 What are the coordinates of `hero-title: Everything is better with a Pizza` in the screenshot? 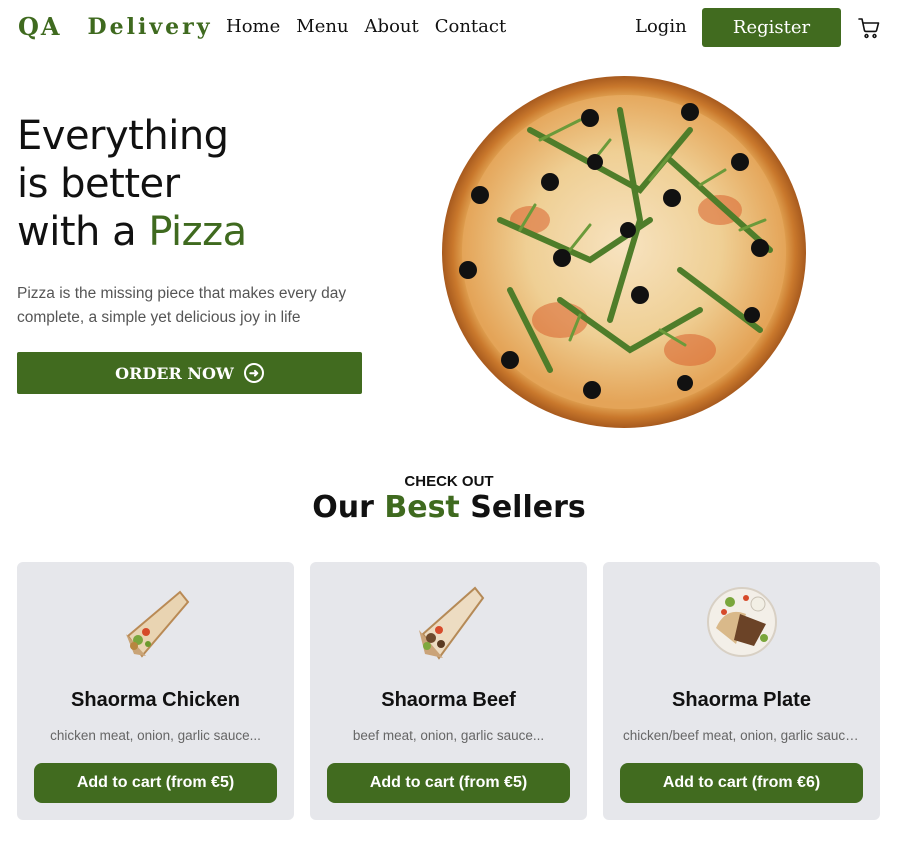 It's located at (132, 184).